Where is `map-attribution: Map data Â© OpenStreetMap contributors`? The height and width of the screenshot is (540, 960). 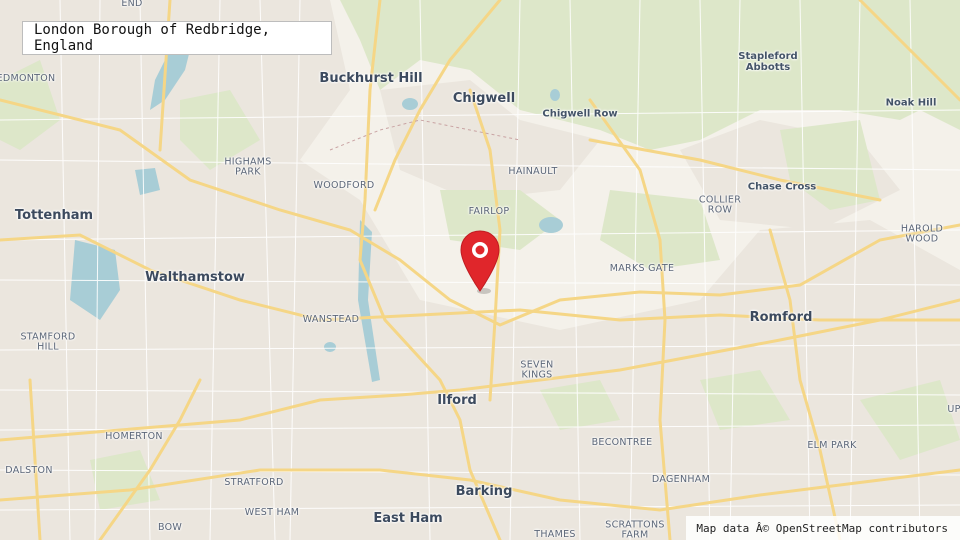 map-attribution: Map data Â© OpenStreetMap contributors is located at coordinates (823, 528).